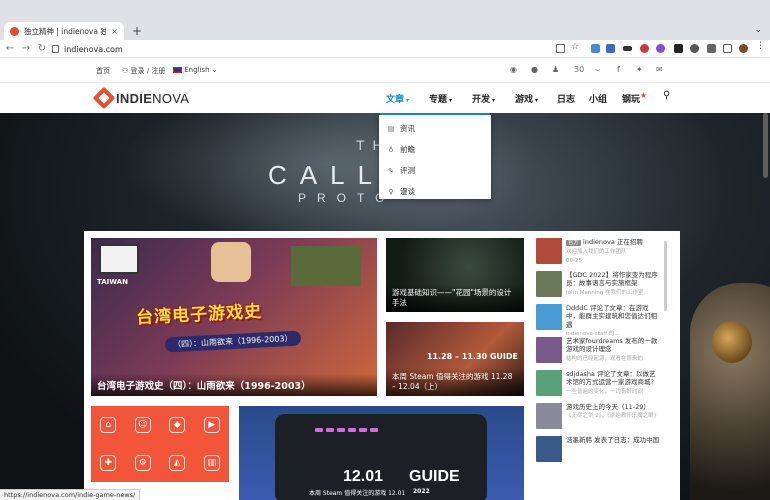 The height and width of the screenshot is (500, 770). What do you see at coordinates (743, 48) in the screenshot?
I see `profile-avatar` at bounding box center [743, 48].